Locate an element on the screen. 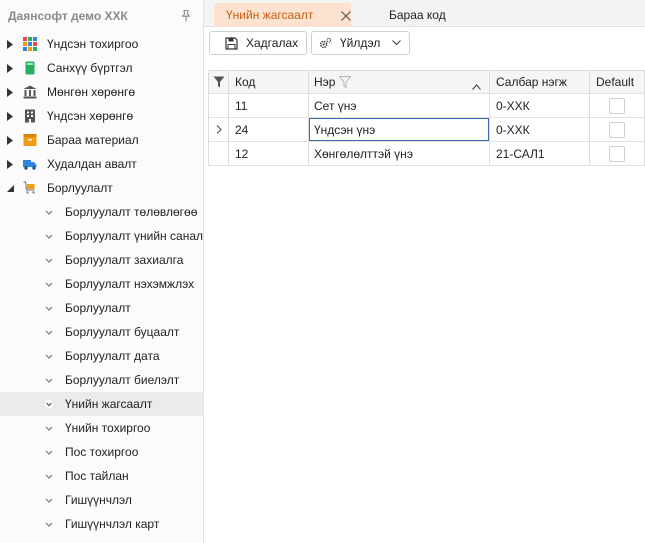  sidebar-subitem: Үнийн тохиргоо is located at coordinates (101, 428).